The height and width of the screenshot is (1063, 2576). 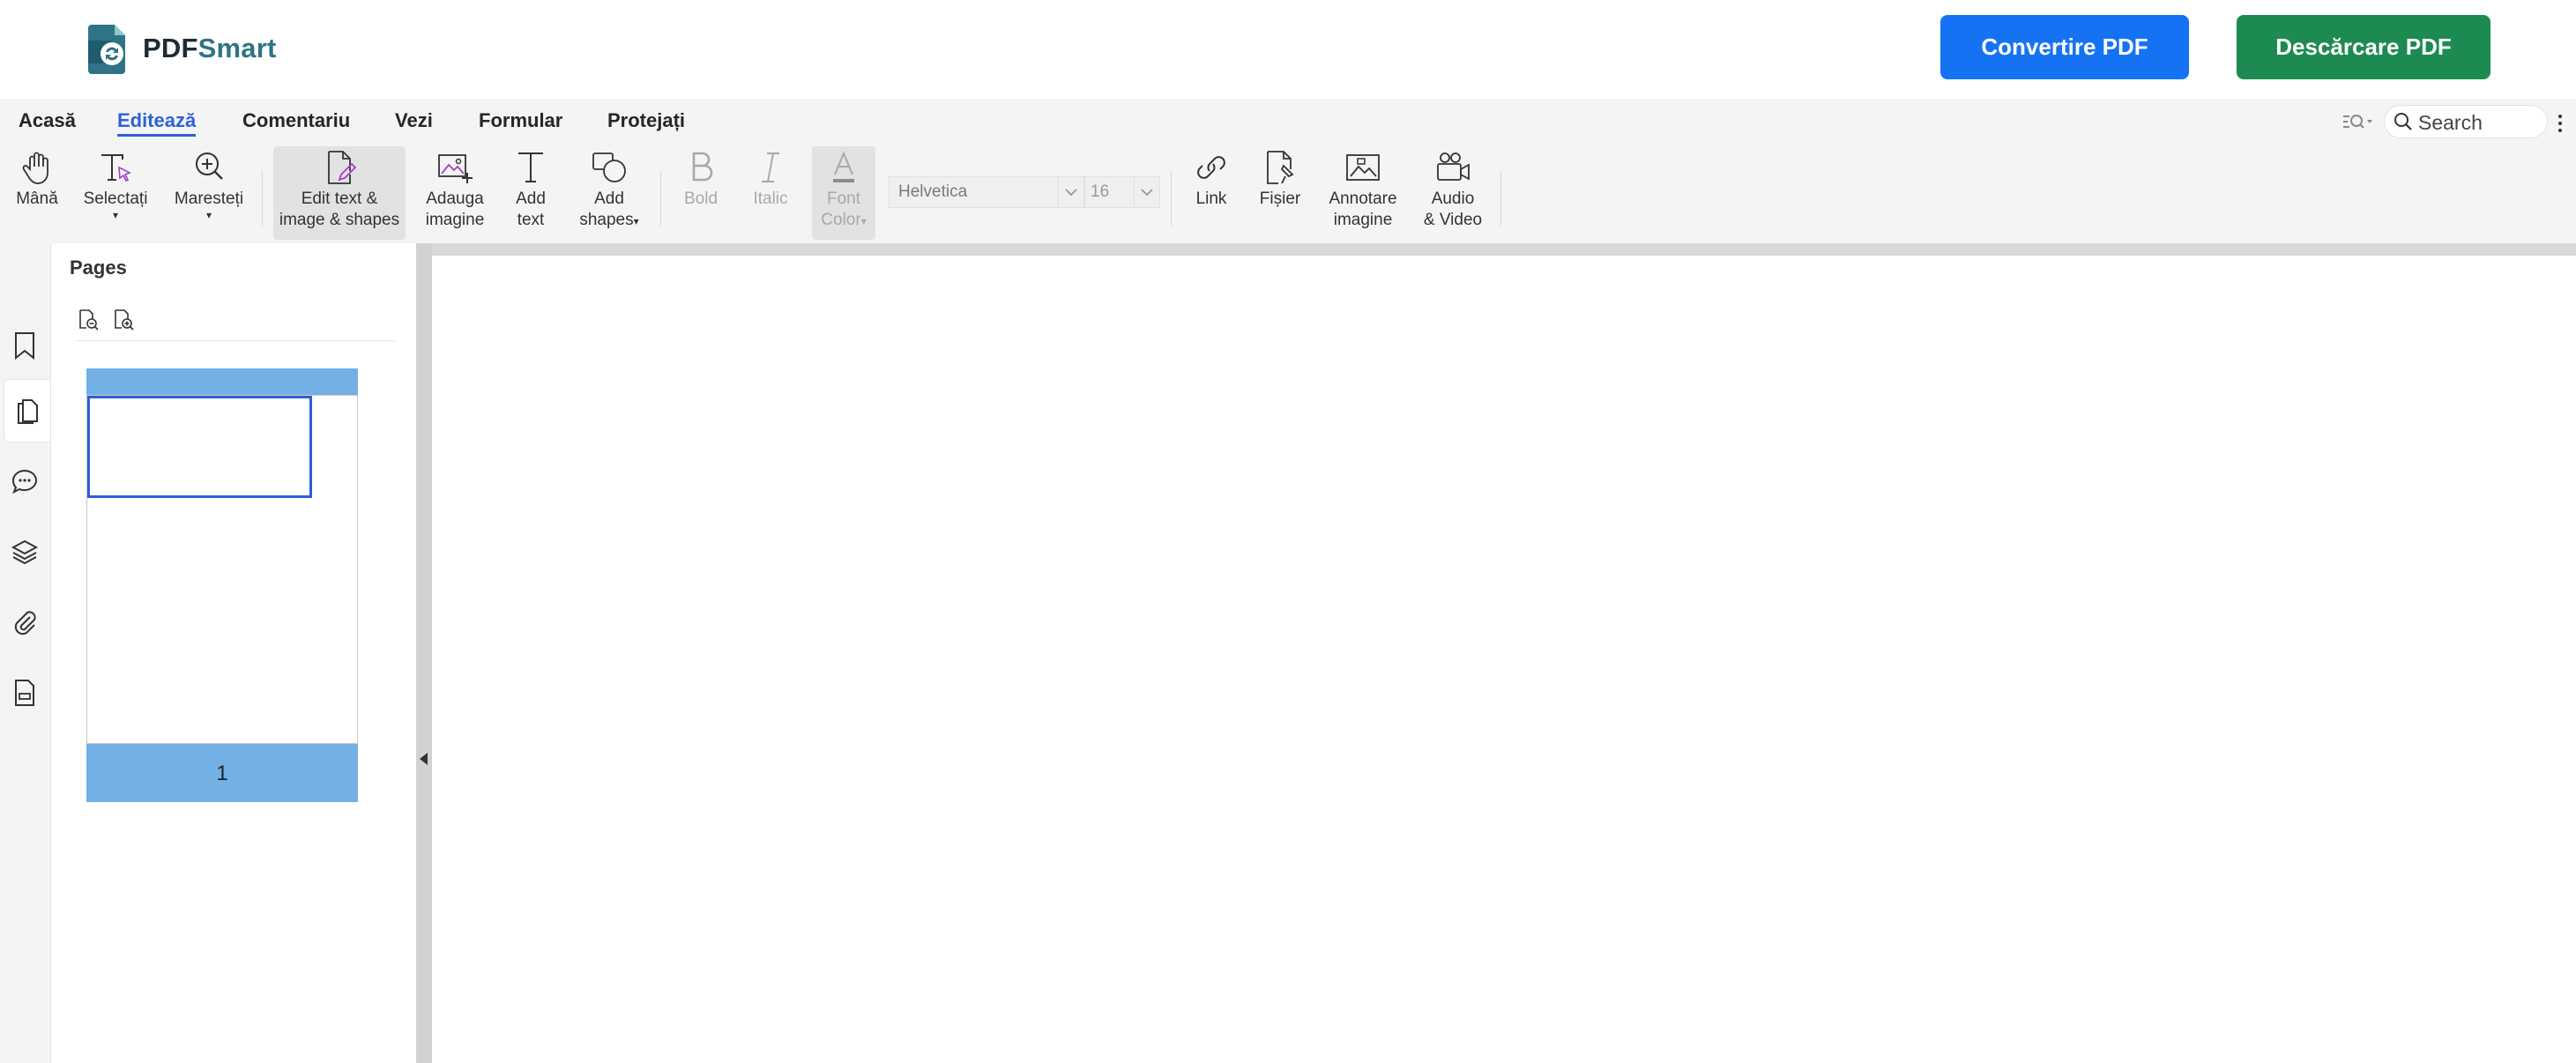 I want to click on font-size-dropdown, so click(x=1146, y=192).